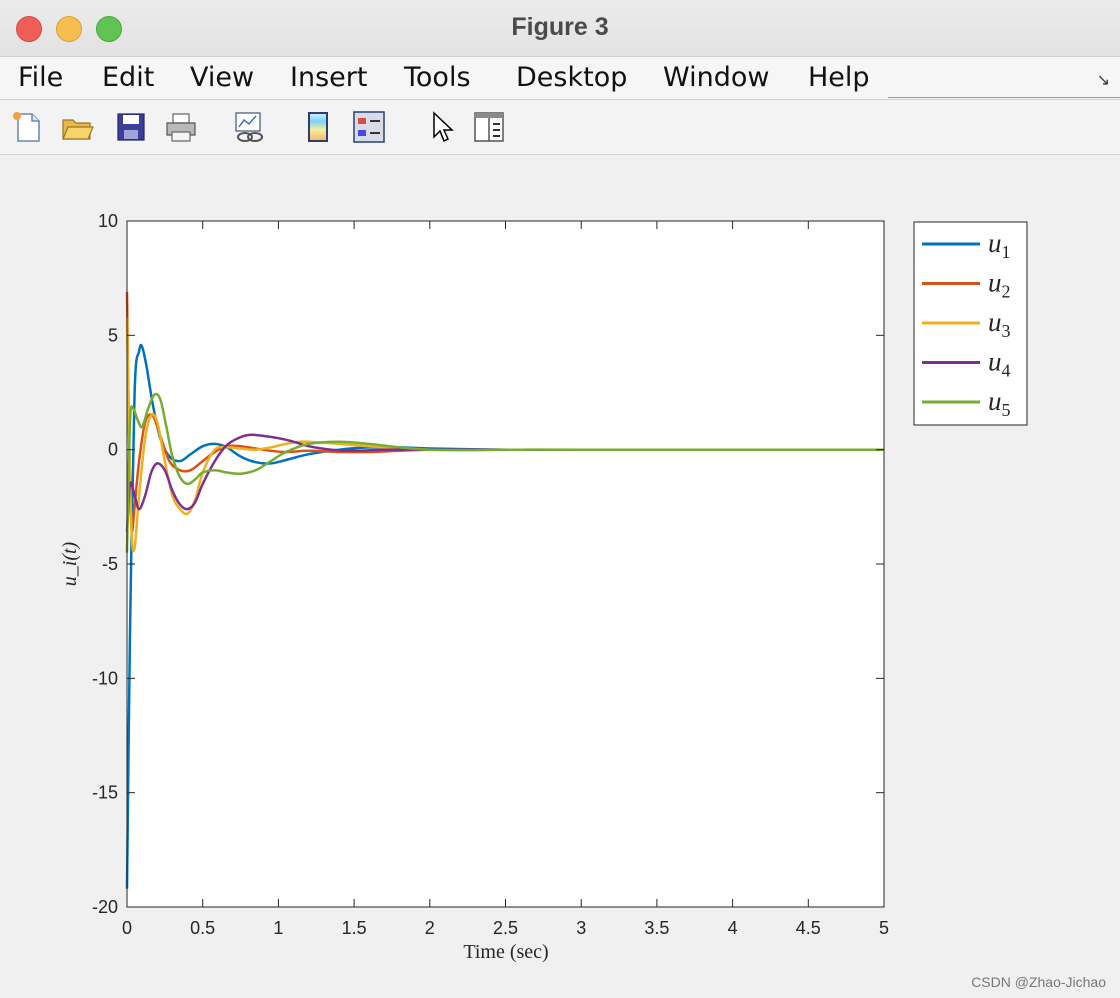 This screenshot has width=1120, height=998. I want to click on legend: u1u2u3u4u5, so click(970, 323).